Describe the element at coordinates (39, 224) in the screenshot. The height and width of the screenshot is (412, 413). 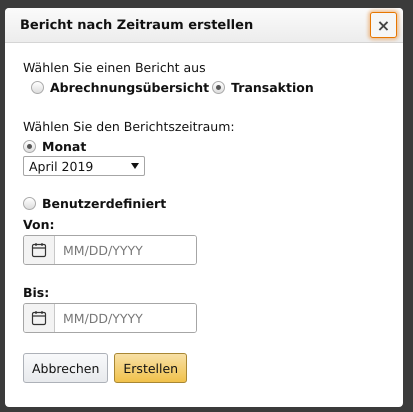
I see `field-label: Von:` at that location.